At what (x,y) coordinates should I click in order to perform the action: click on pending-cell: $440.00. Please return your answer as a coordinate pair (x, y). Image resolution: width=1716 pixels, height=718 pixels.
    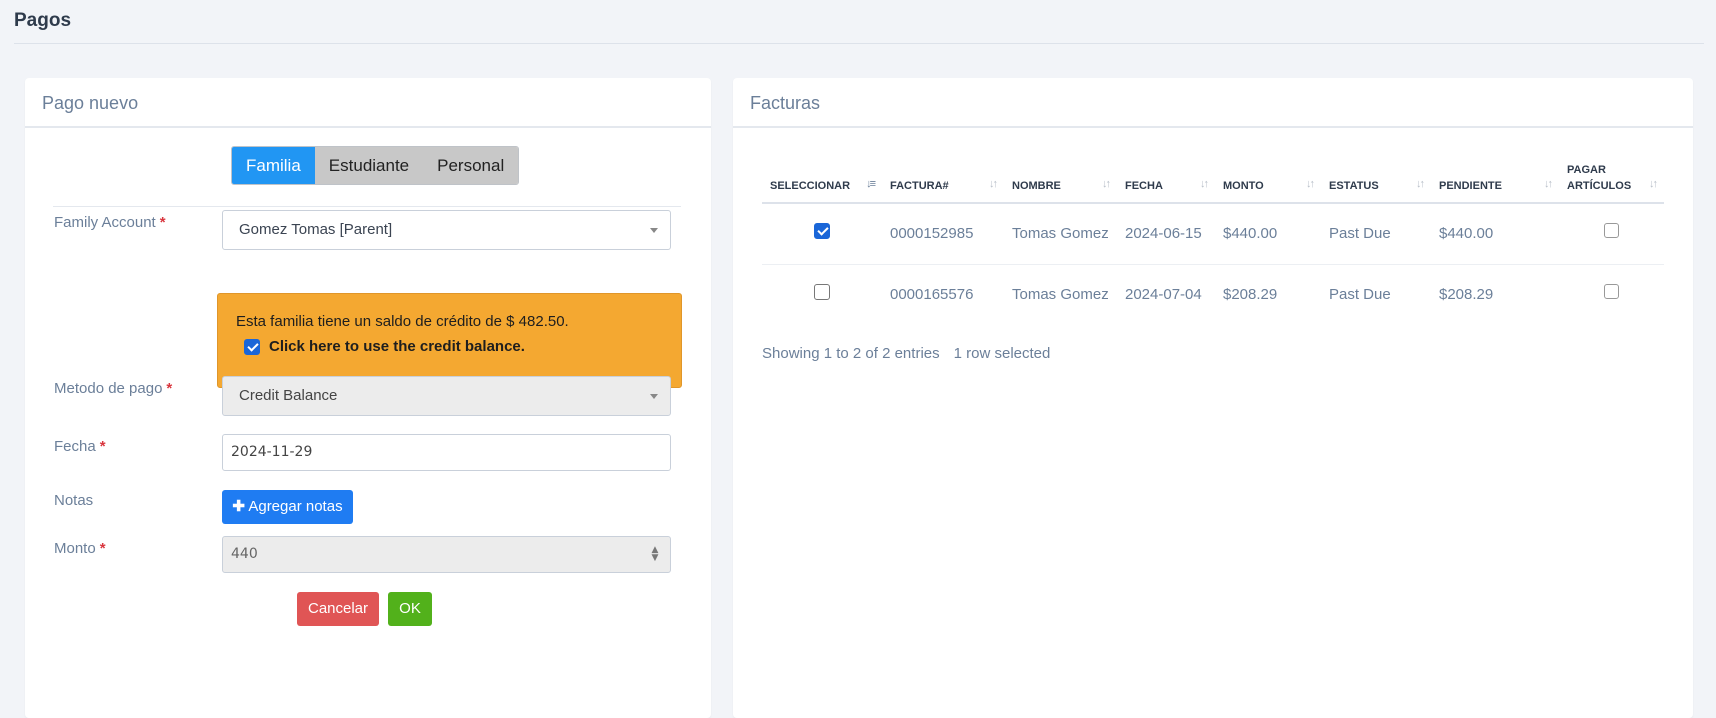
    Looking at the image, I should click on (1495, 234).